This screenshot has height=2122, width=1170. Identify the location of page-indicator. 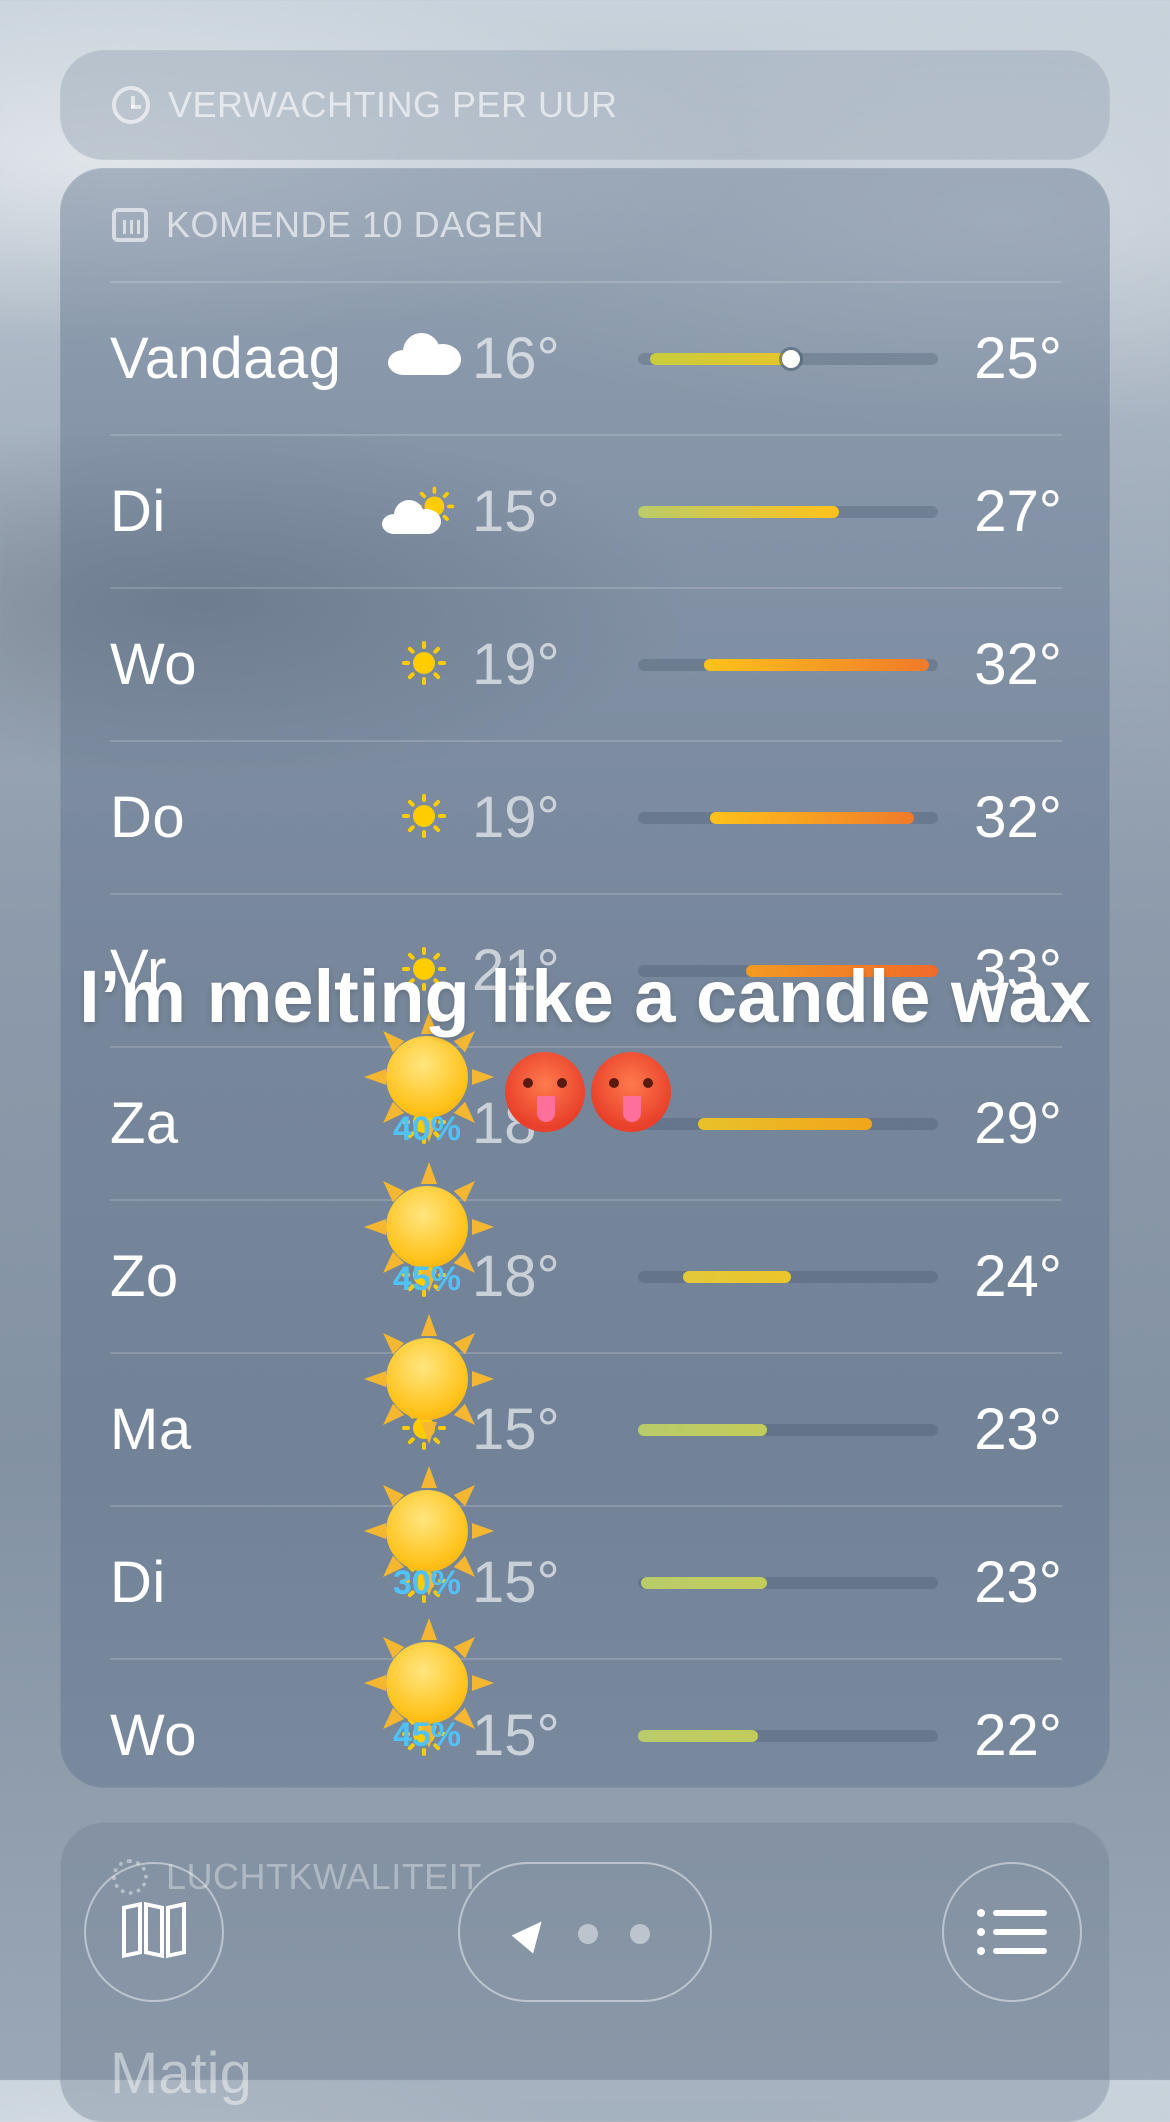
(585, 1932).